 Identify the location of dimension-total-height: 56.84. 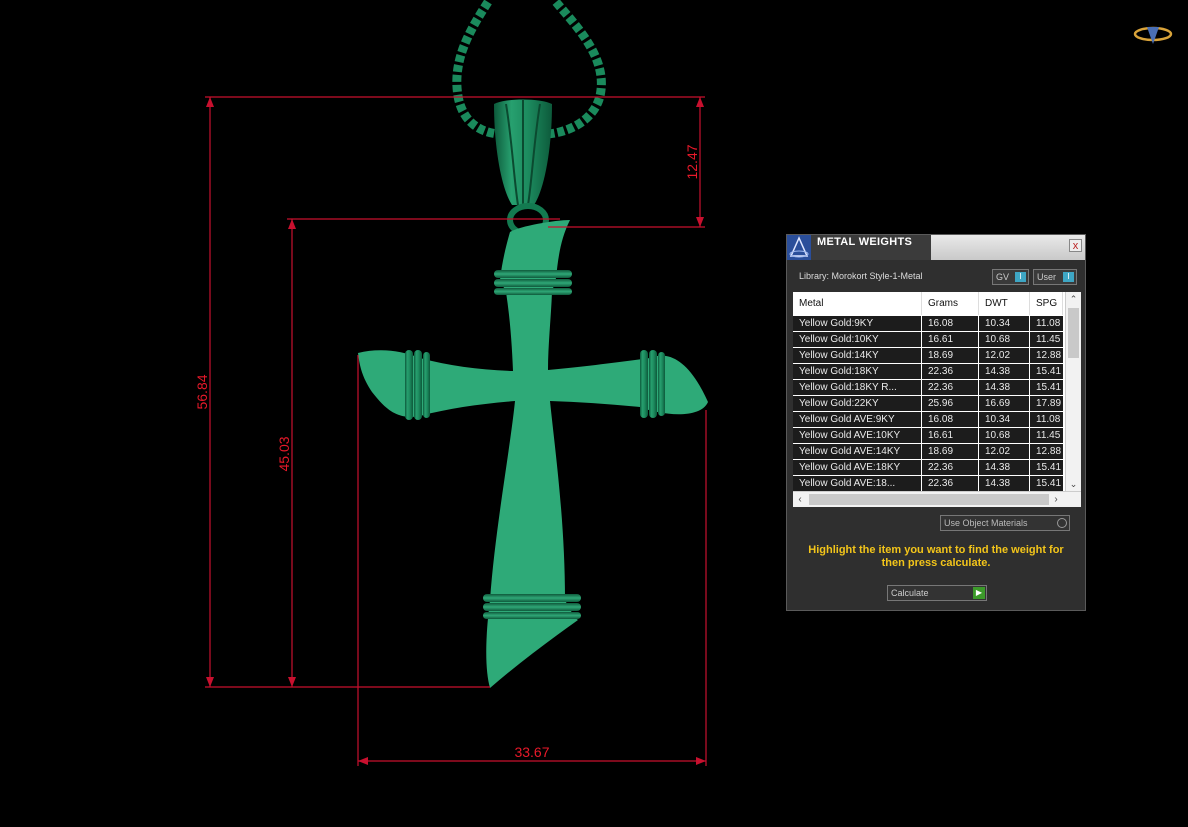
(202, 391).